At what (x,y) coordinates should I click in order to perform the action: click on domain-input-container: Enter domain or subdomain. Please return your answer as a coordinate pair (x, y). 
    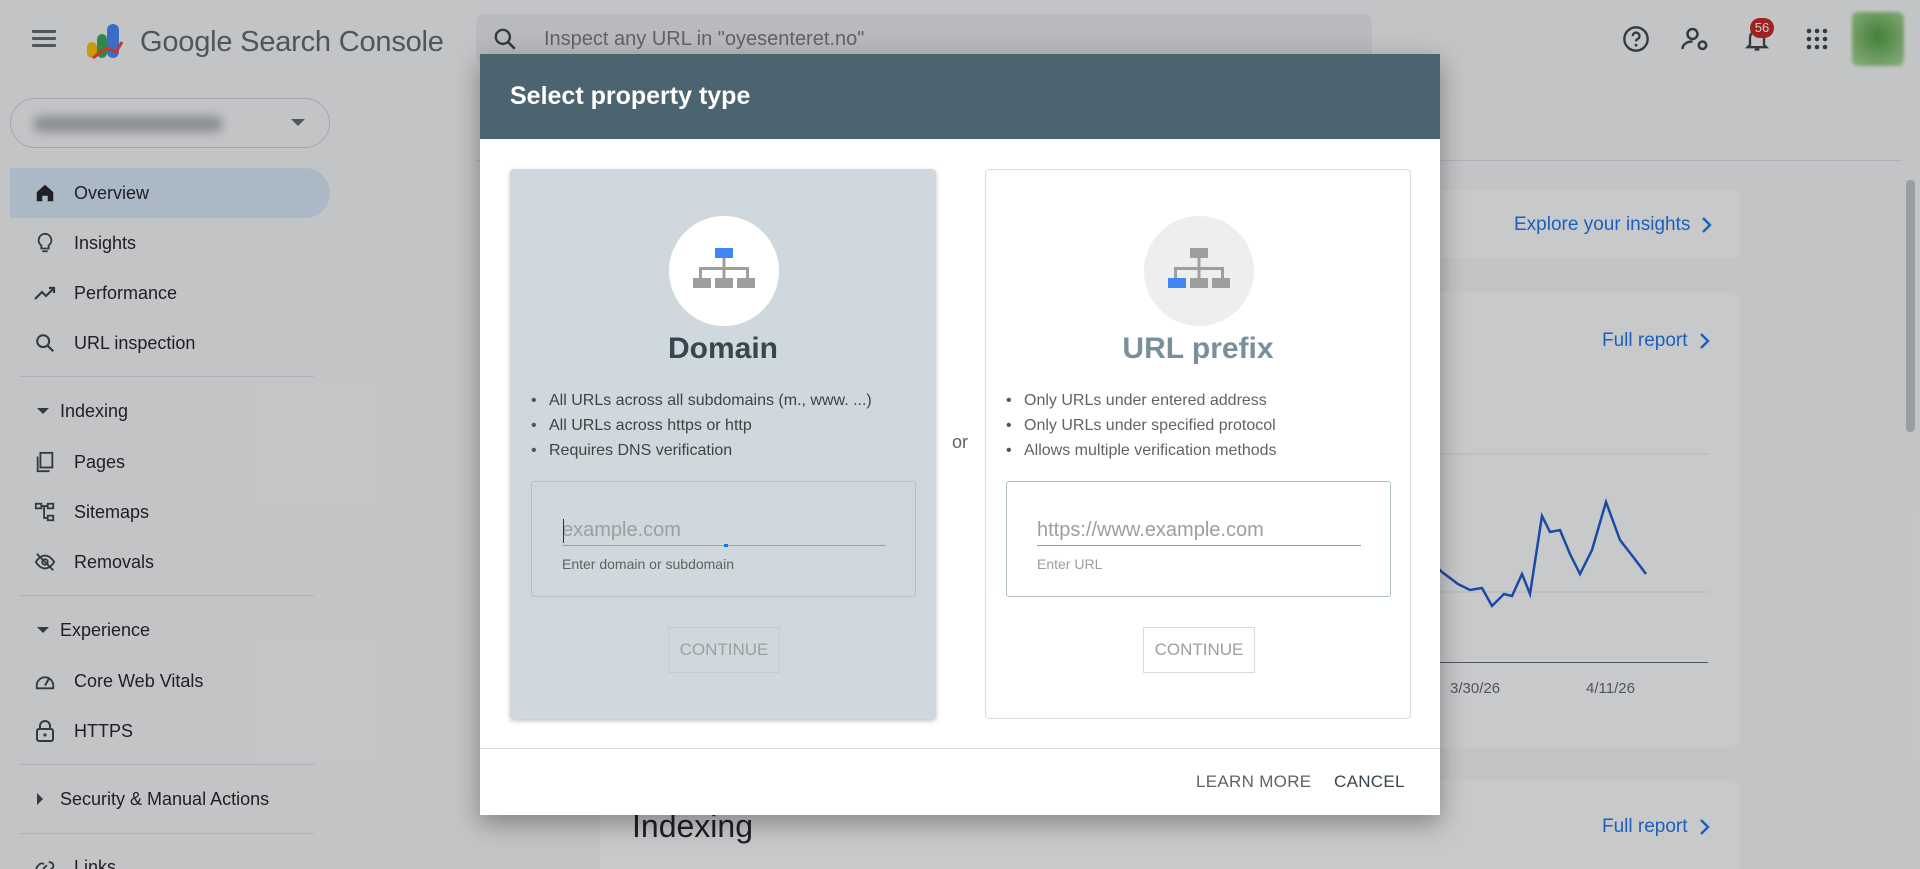
    Looking at the image, I should click on (723, 539).